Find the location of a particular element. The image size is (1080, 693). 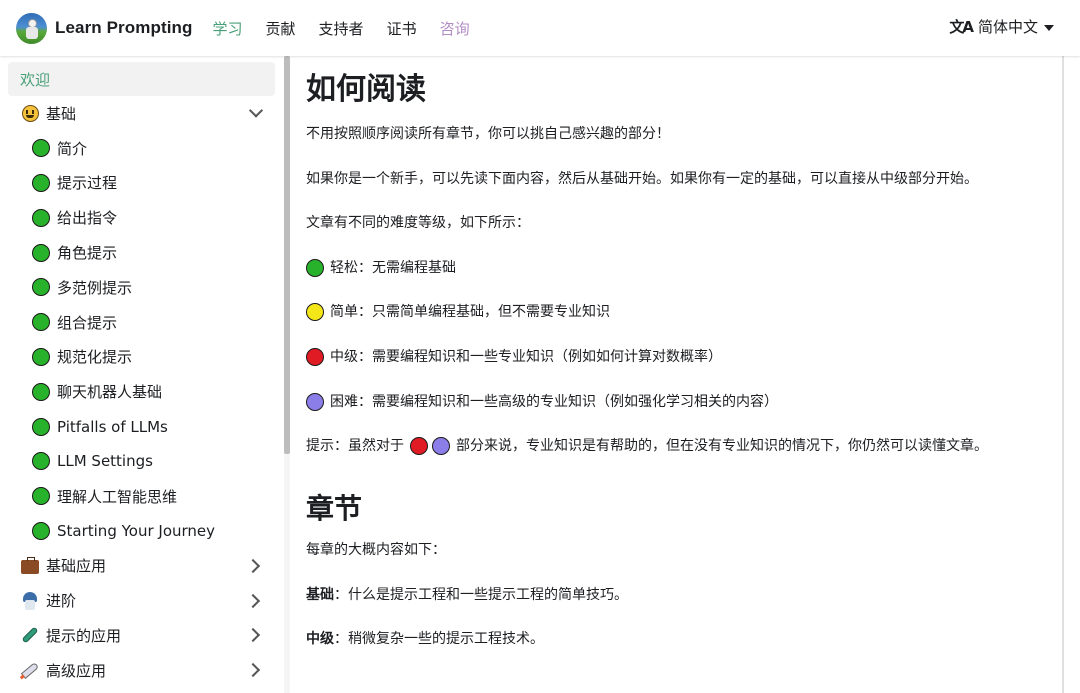

sidebar-item-chatbot-basics: 聊天机器人基础 is located at coordinates (141, 391).